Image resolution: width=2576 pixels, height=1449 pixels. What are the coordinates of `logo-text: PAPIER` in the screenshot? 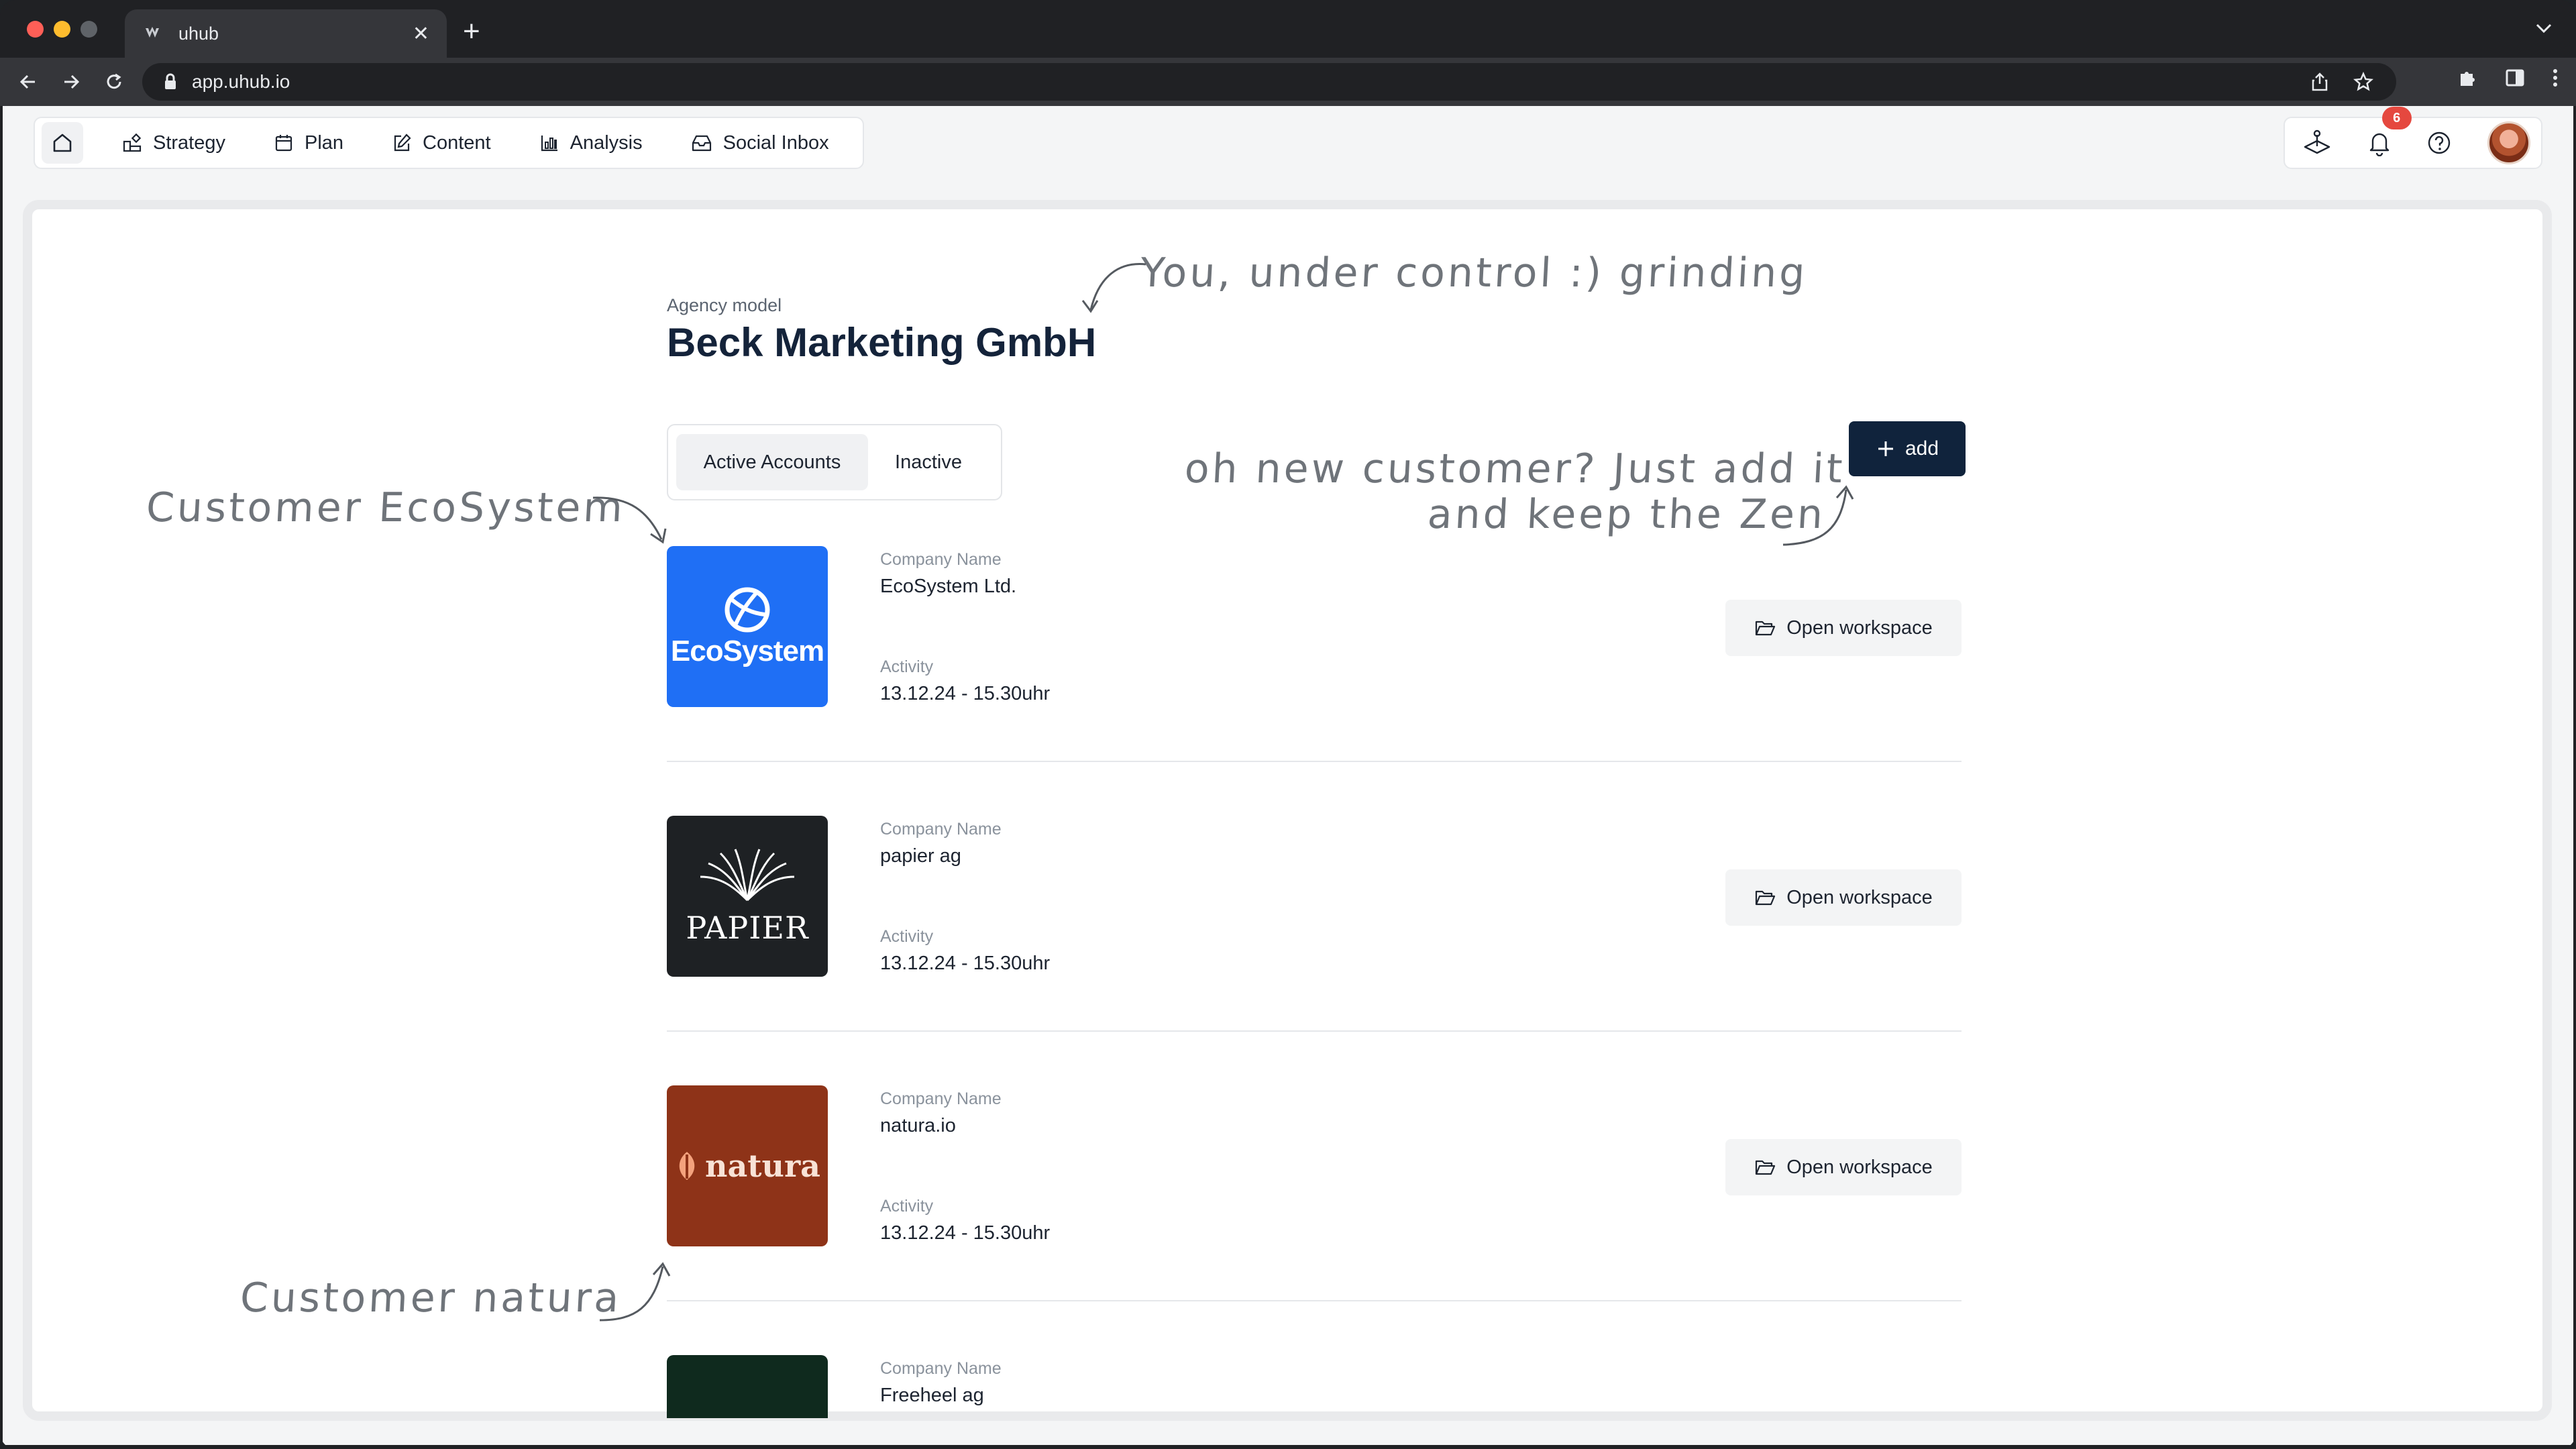 It's located at (747, 928).